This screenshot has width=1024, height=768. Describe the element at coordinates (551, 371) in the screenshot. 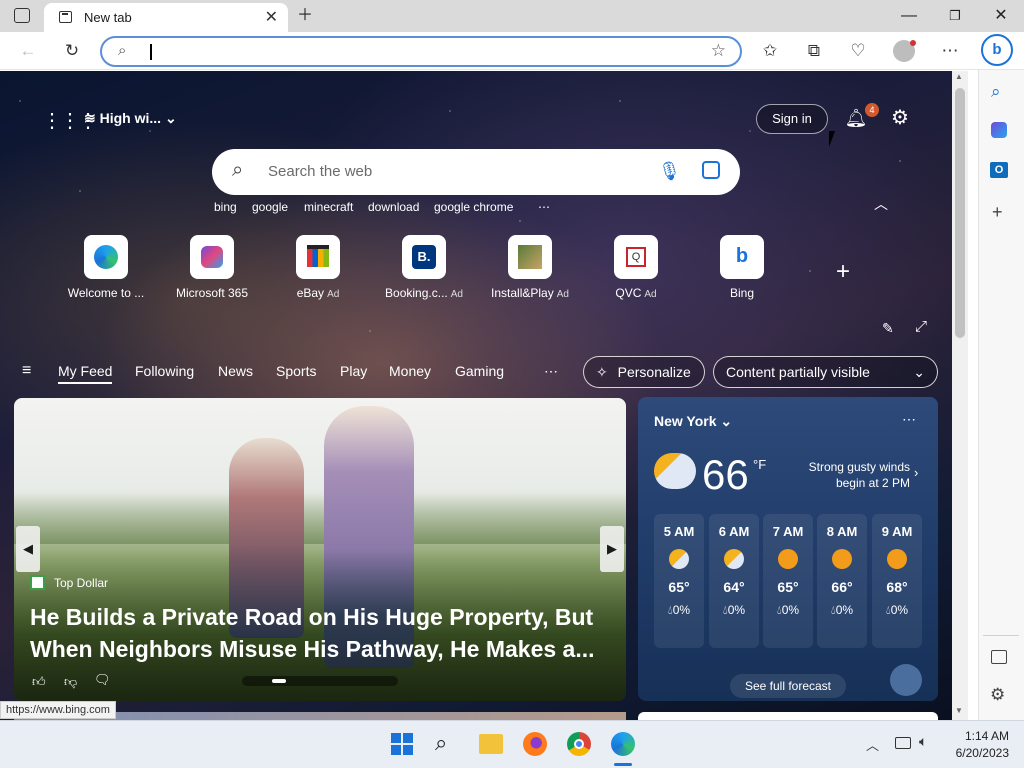

I see `more-tabs-icon: ⋯` at that location.